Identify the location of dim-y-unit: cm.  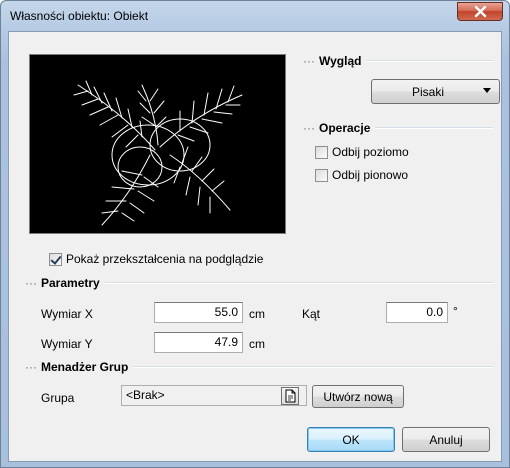
(257, 344).